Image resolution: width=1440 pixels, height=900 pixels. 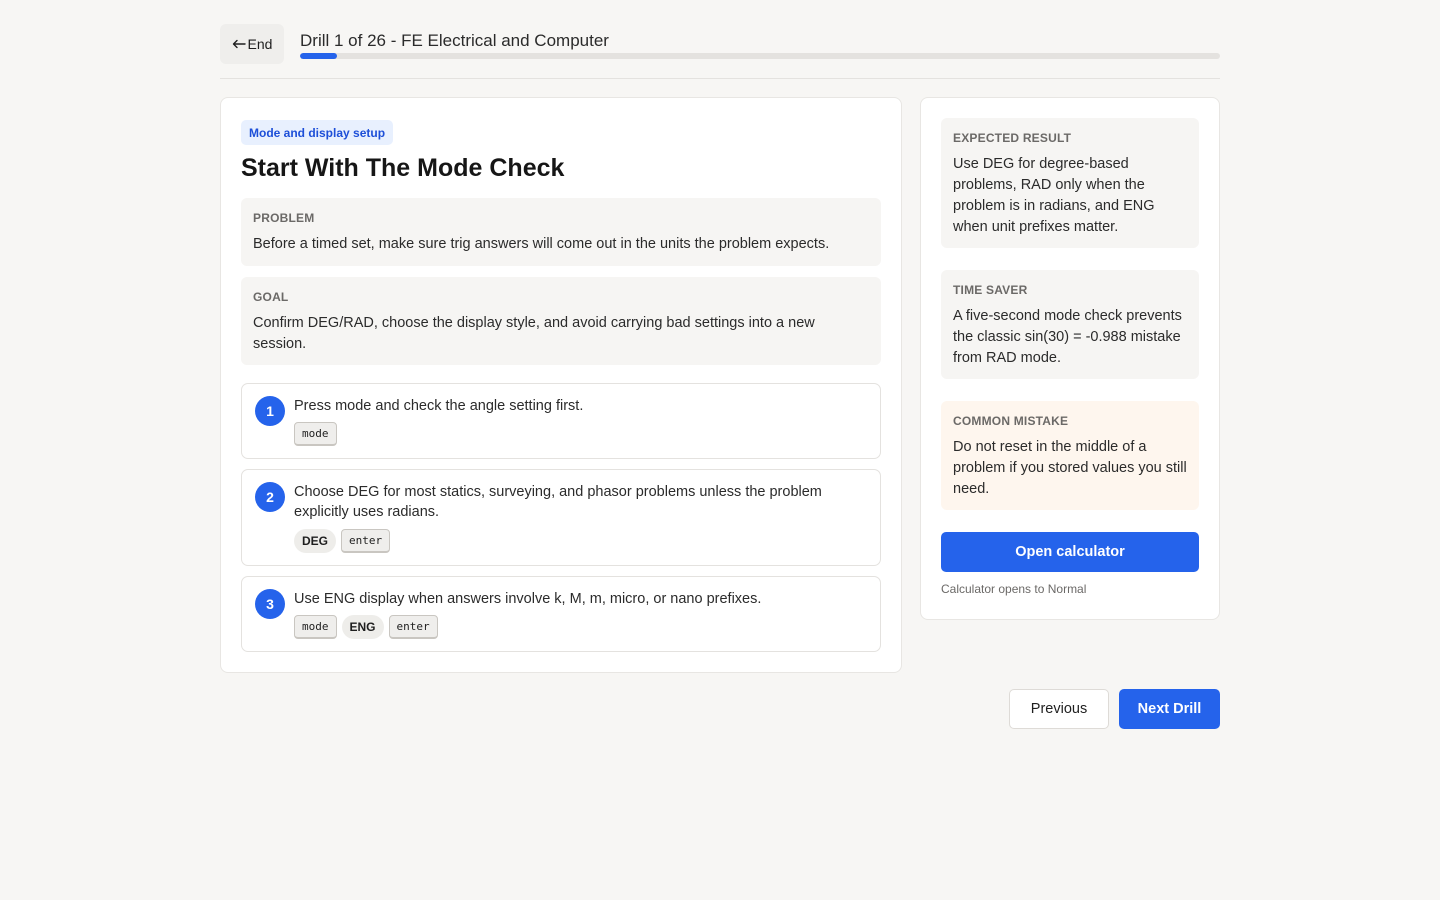 What do you see at coordinates (260, 44) in the screenshot?
I see `end-label: End` at bounding box center [260, 44].